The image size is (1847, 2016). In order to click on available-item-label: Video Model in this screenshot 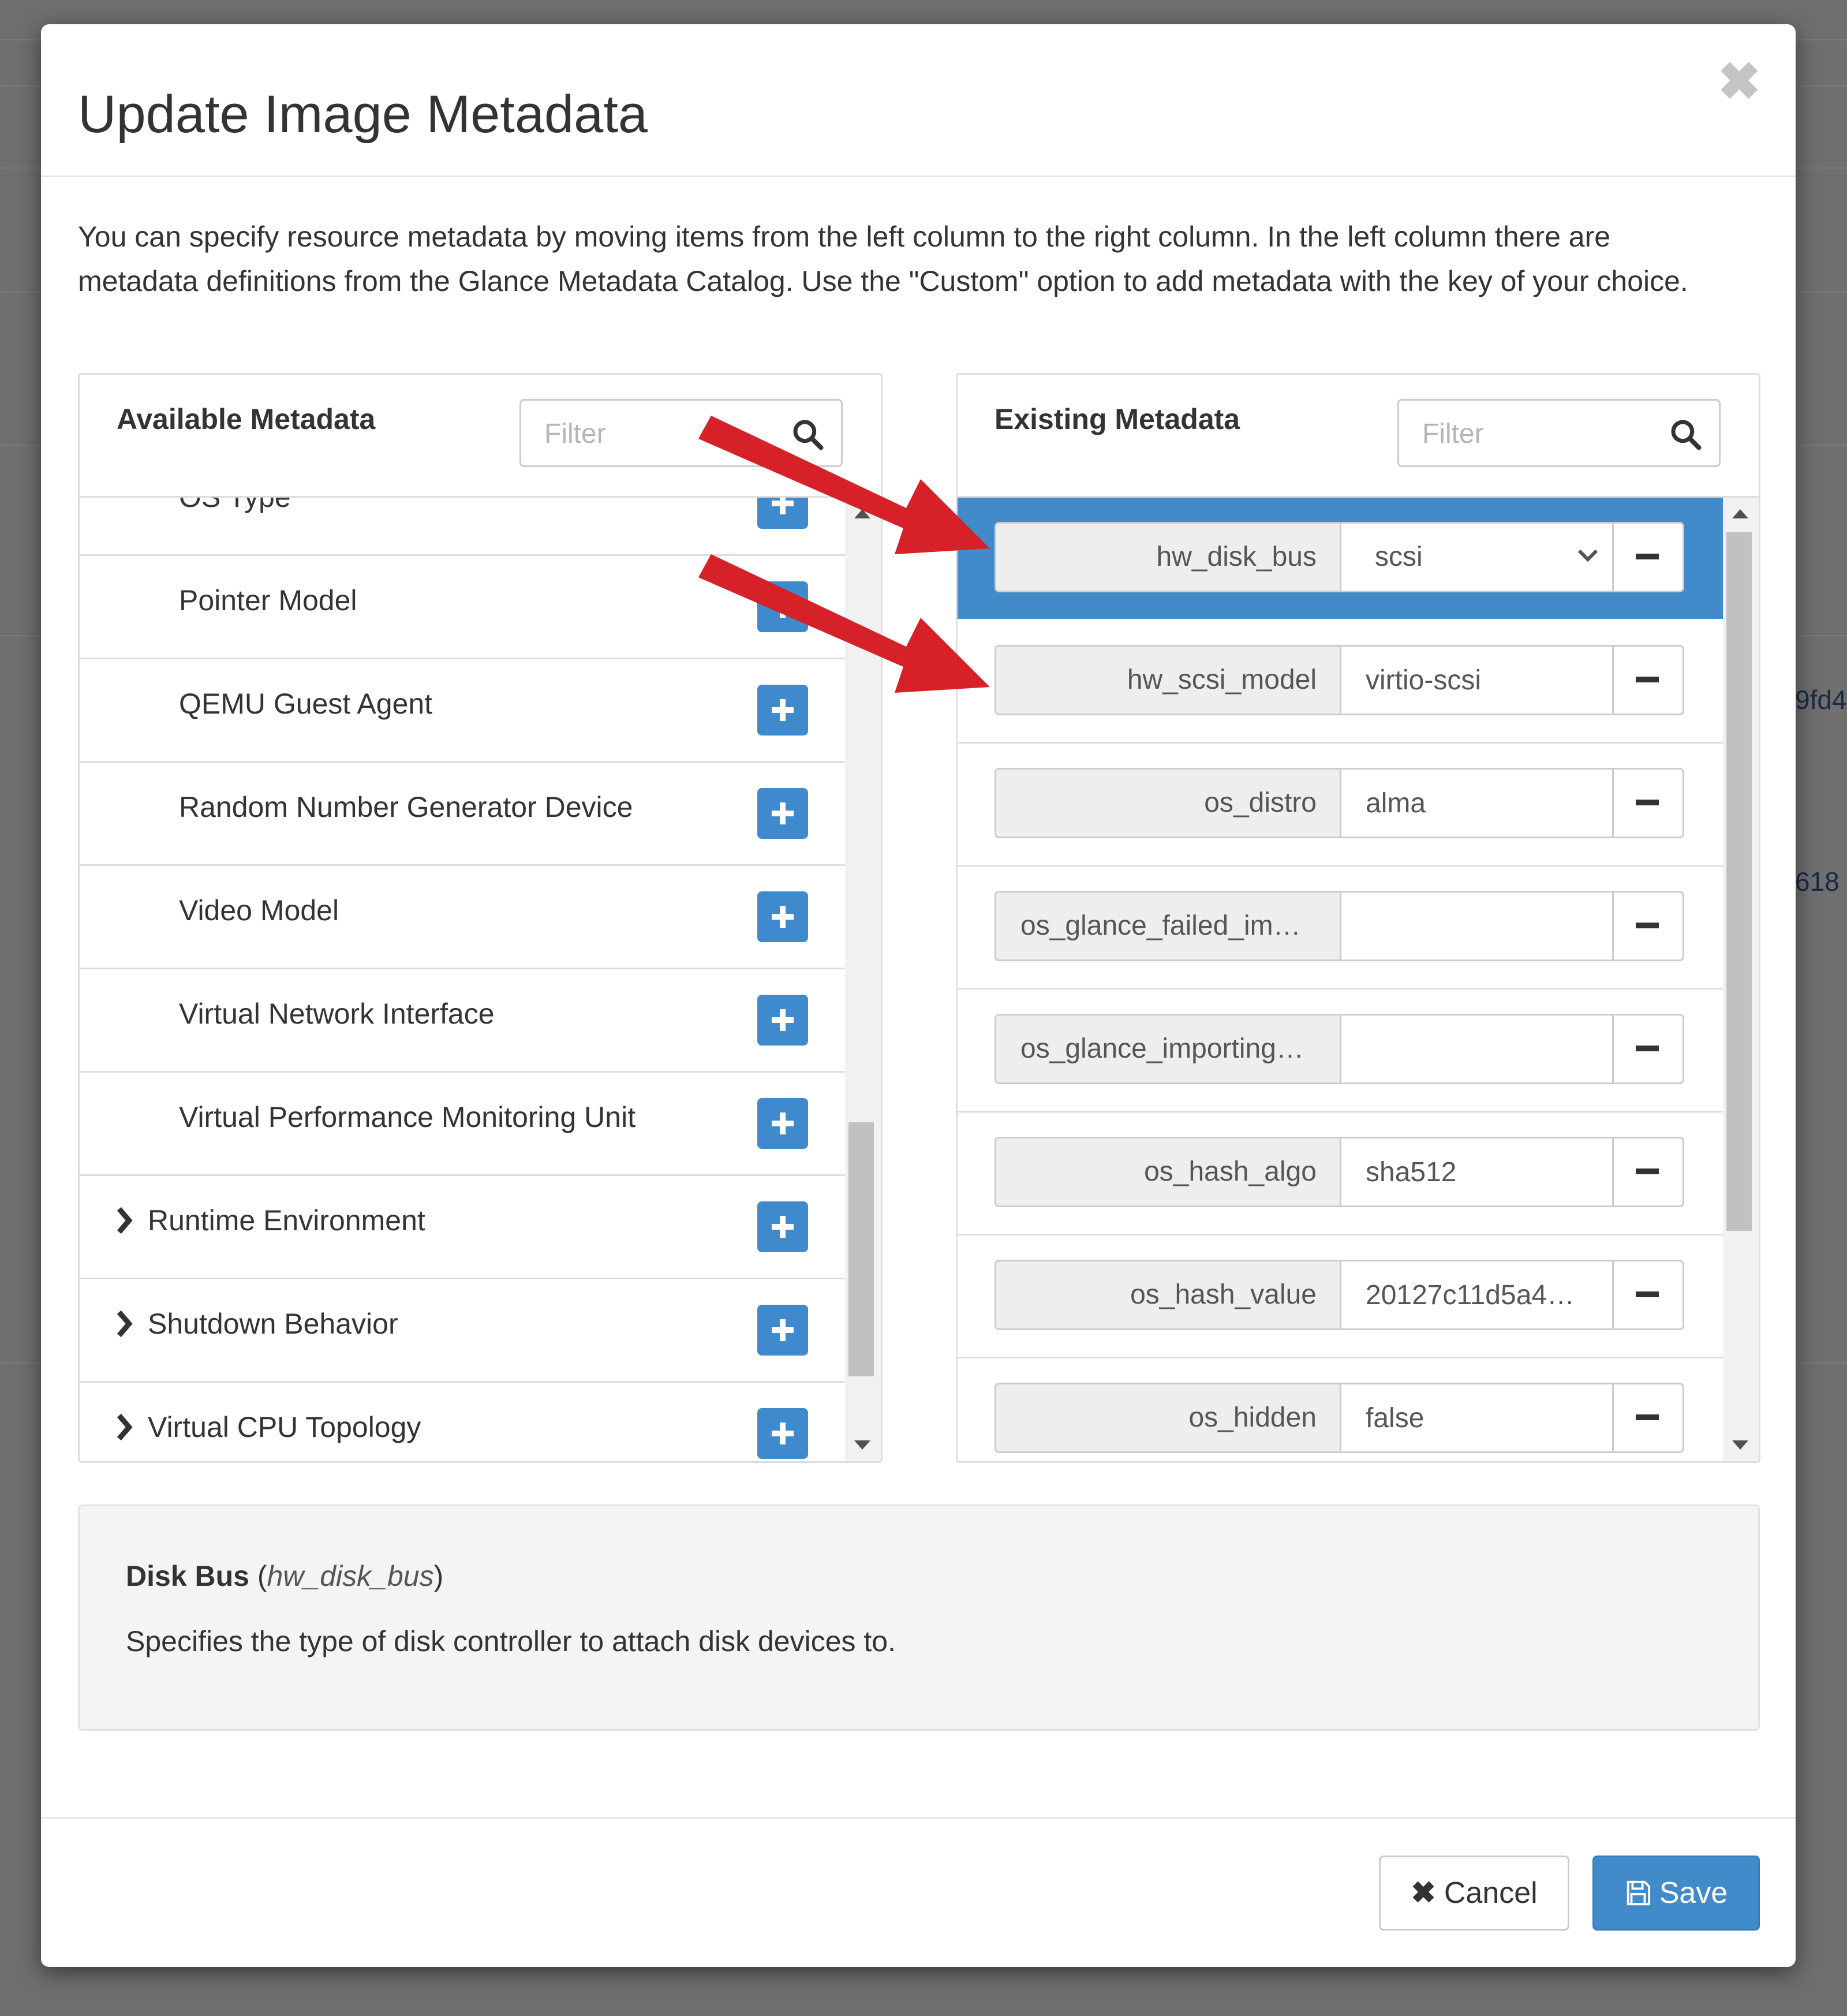, I will do `click(259, 910)`.